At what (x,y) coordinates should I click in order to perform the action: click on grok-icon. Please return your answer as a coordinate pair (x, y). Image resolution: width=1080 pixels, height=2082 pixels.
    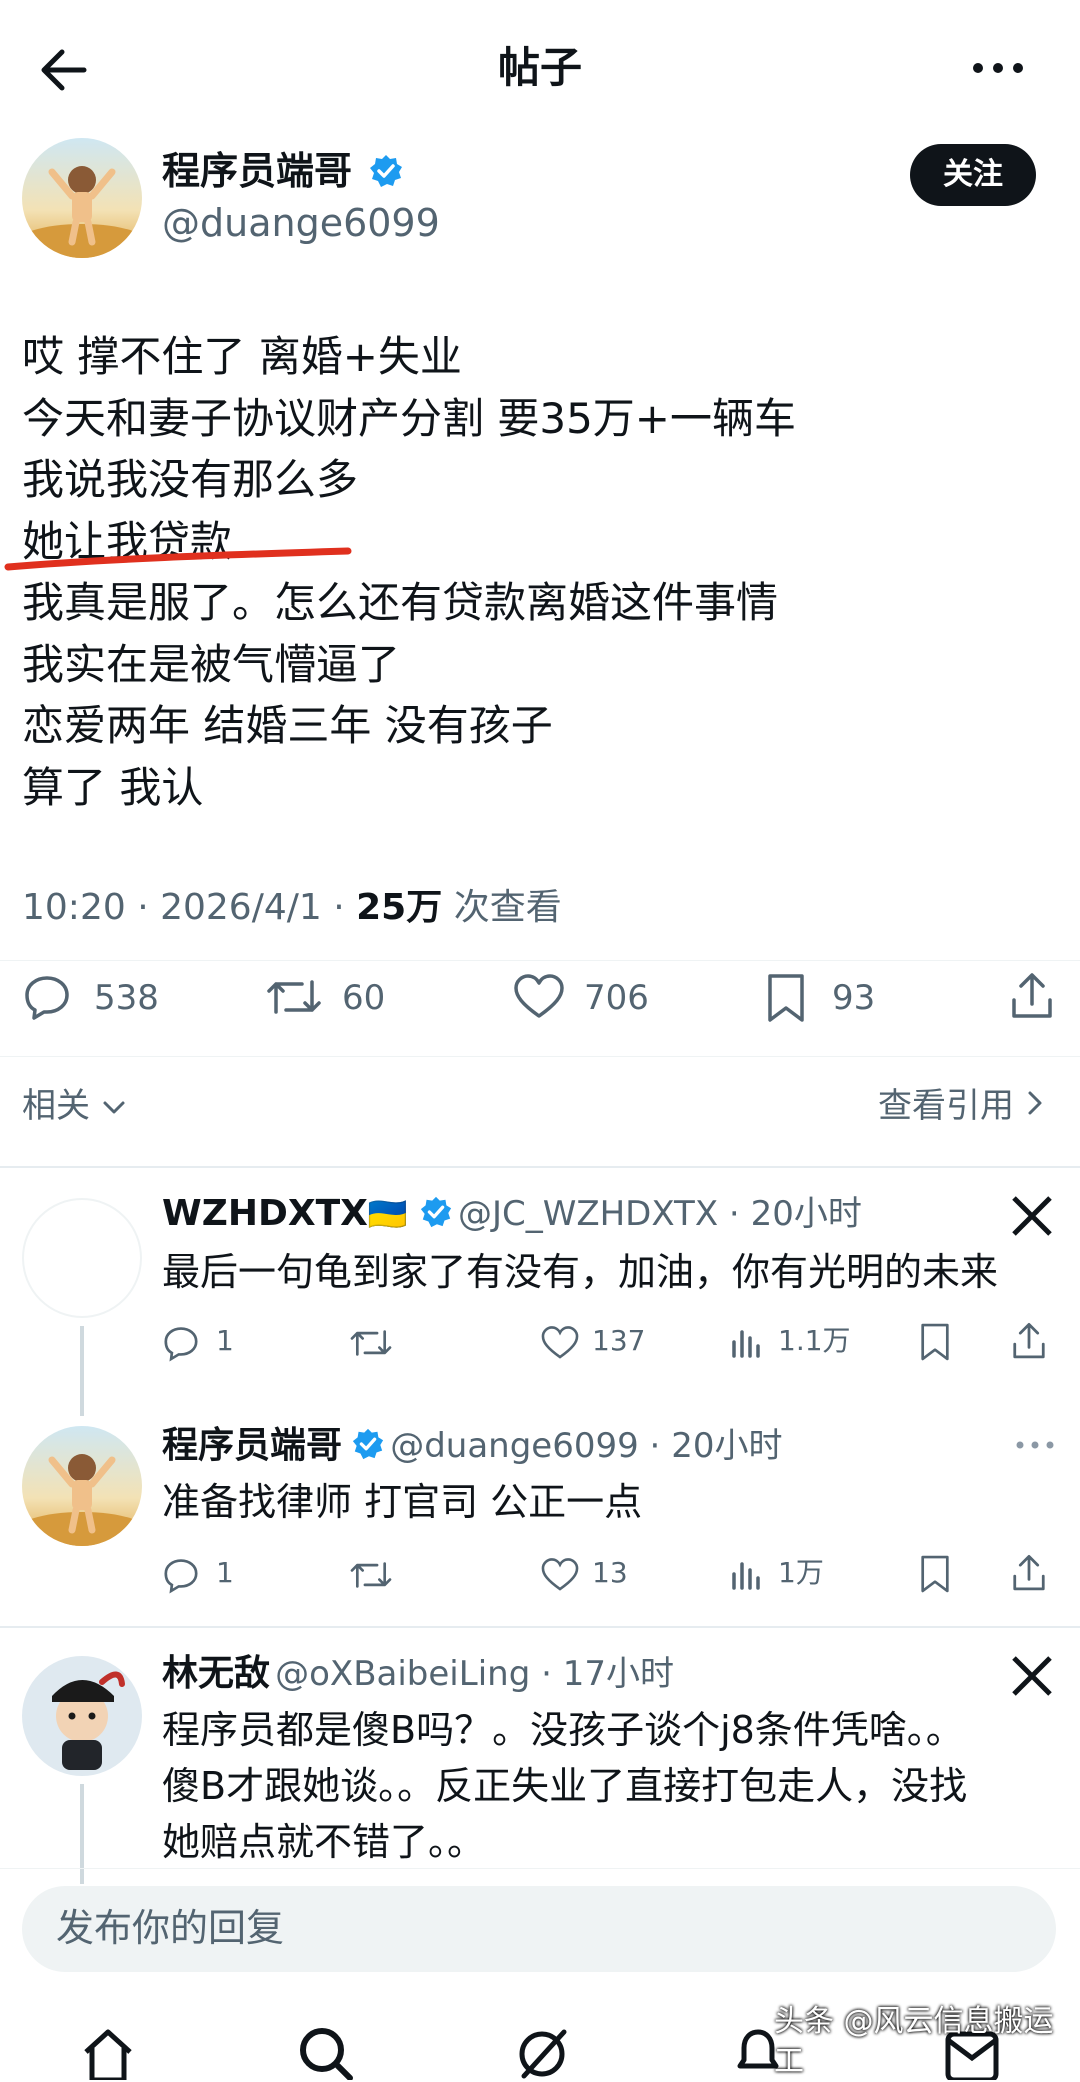
    Looking at the image, I should click on (542, 2052).